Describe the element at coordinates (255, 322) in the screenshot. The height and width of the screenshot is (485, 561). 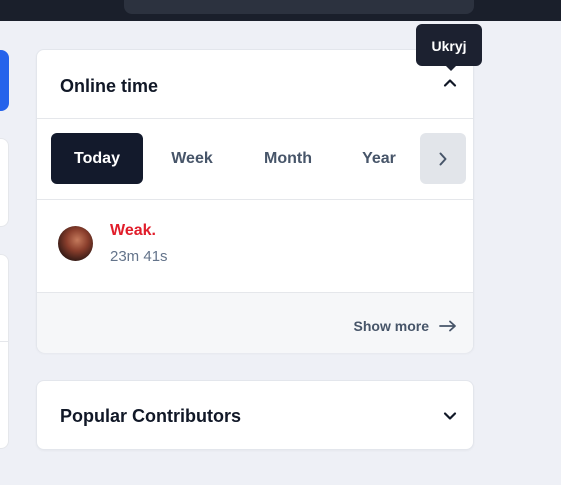
I see `card-footer: Show more` at that location.